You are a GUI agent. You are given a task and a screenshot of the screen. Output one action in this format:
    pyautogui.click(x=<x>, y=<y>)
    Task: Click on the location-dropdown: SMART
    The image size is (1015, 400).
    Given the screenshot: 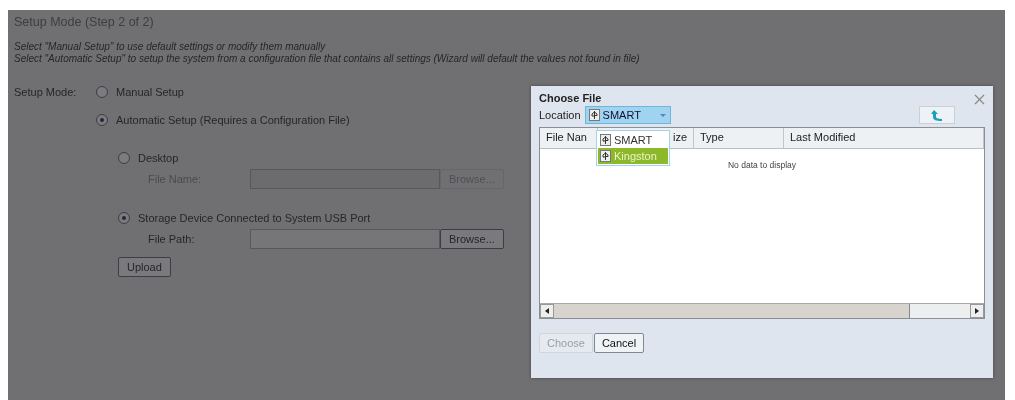 What is the action you would take?
    pyautogui.click(x=627, y=115)
    